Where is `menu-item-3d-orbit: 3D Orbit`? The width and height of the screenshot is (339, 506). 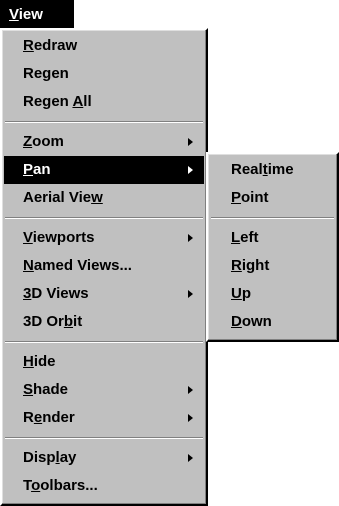
menu-item-3d-orbit: 3D Orbit is located at coordinates (104, 322).